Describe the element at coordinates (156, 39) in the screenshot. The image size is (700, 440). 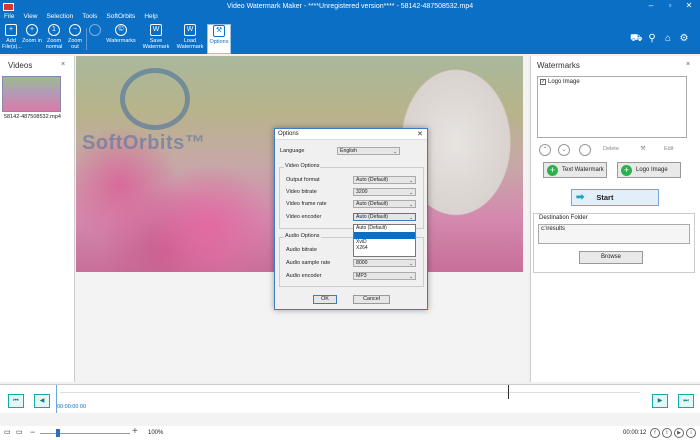
I see `save-watermark-button: W Save Watermark` at that location.